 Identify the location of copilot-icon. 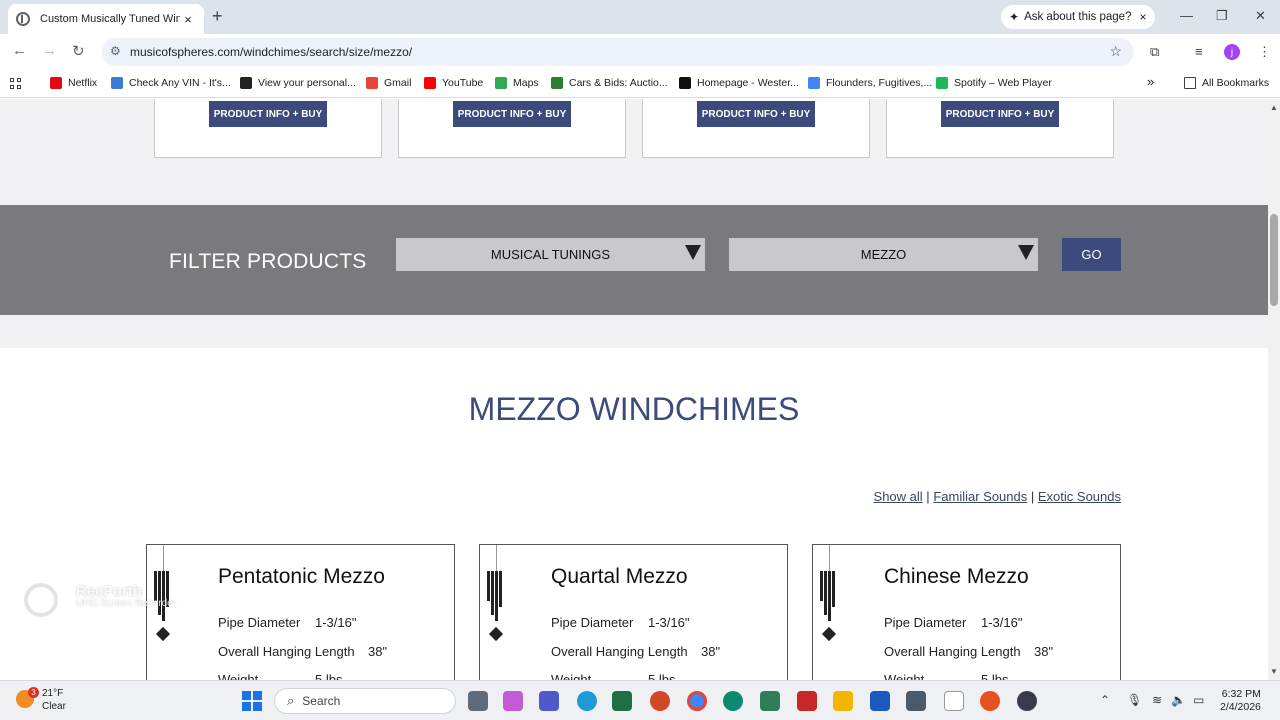
(513, 701).